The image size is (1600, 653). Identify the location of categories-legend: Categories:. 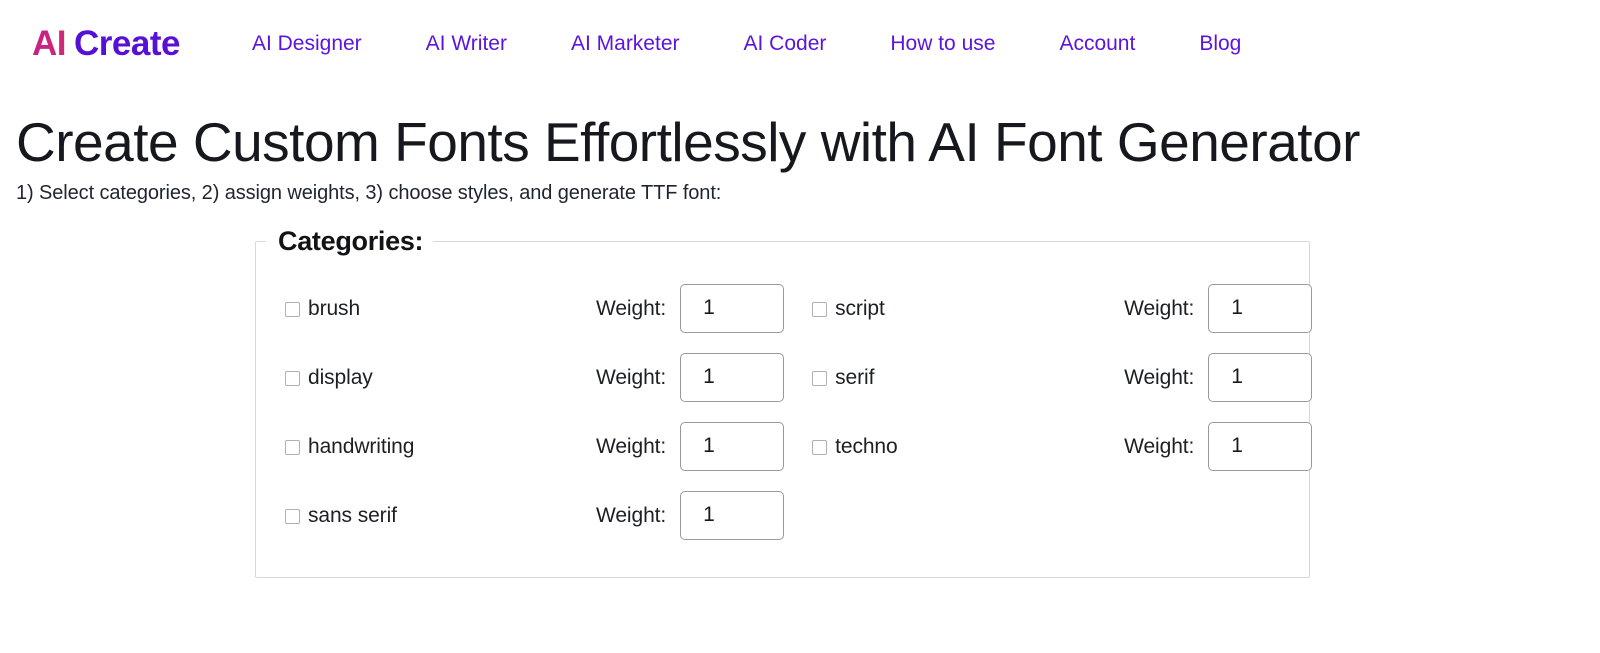
(351, 240).